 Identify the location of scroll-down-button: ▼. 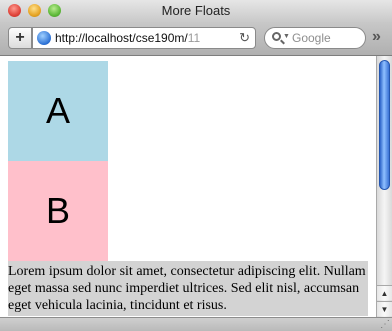
(384, 308).